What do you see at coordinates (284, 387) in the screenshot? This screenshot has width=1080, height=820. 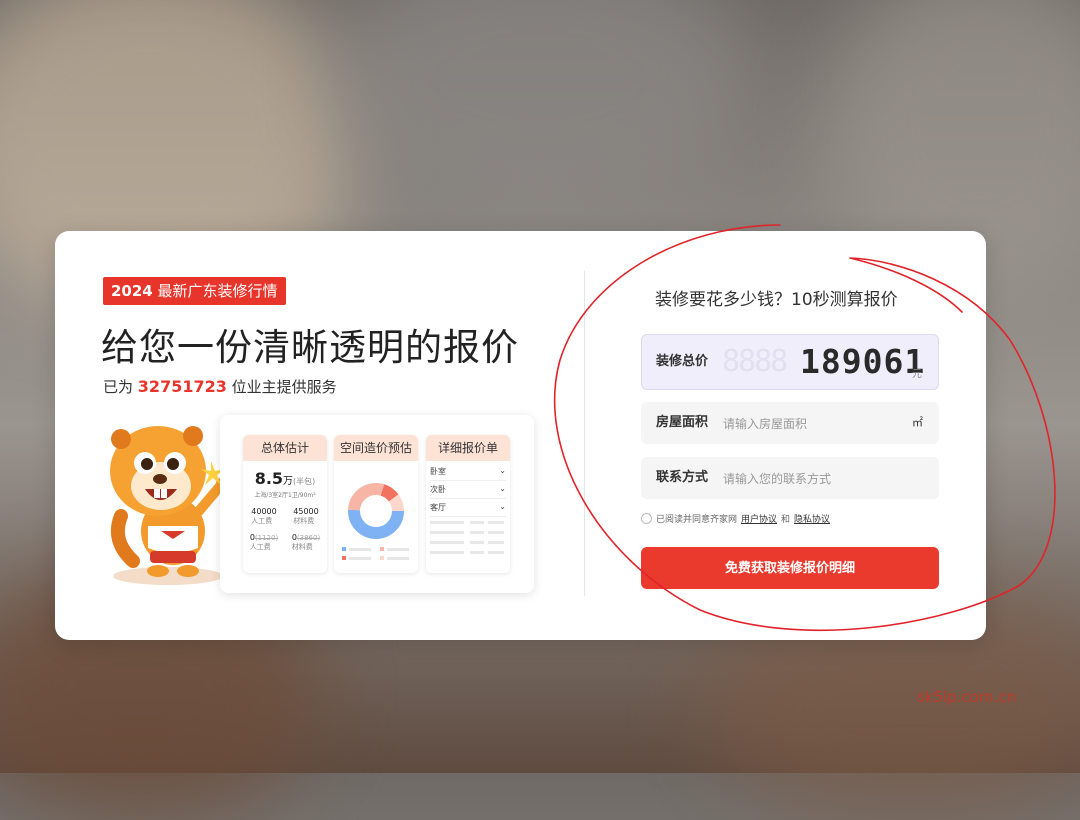 I see `served-suffix: 位业主提供服务` at bounding box center [284, 387].